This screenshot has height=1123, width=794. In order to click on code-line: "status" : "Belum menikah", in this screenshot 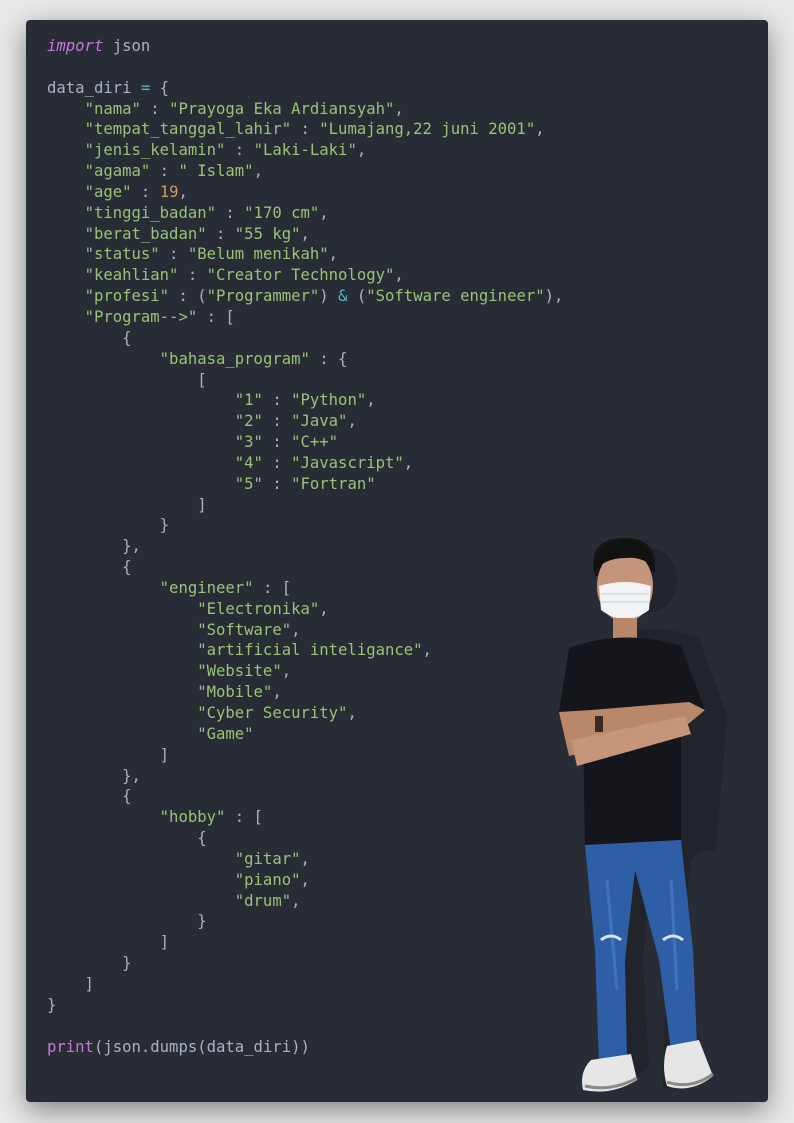, I will do `click(305, 254)`.